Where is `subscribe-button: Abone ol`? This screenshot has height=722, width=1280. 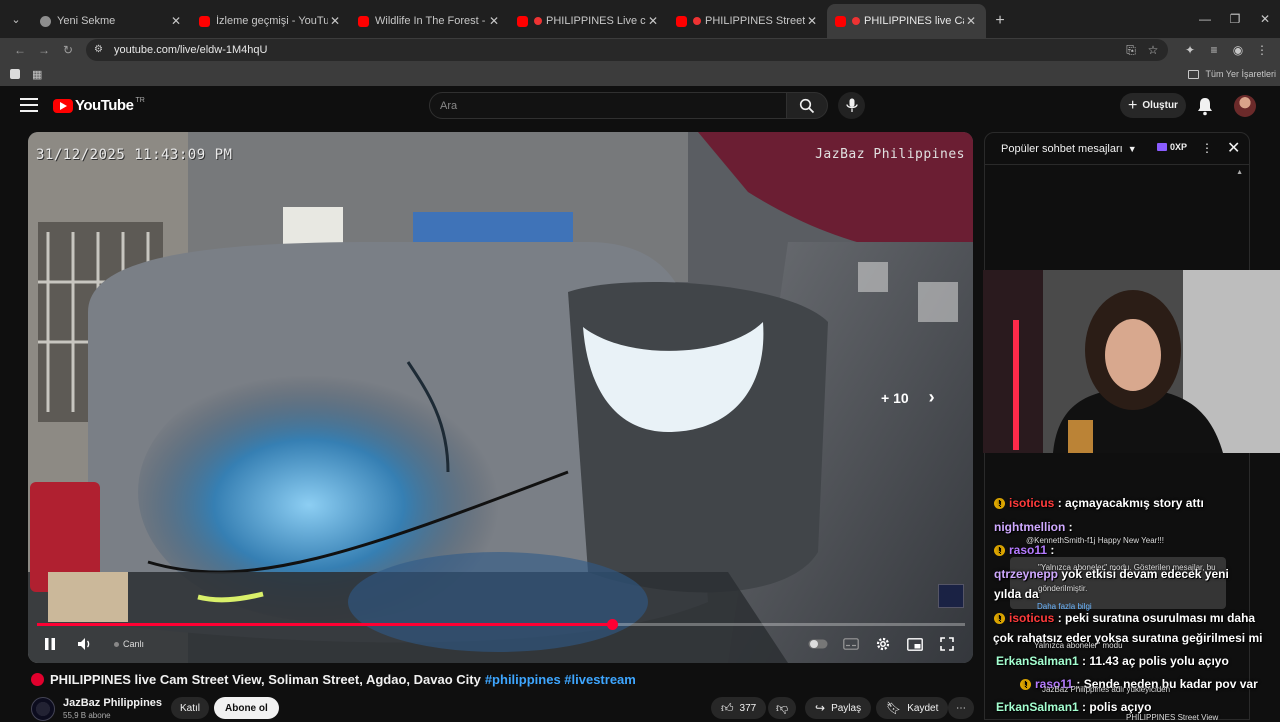
subscribe-button: Abone ol is located at coordinates (246, 708).